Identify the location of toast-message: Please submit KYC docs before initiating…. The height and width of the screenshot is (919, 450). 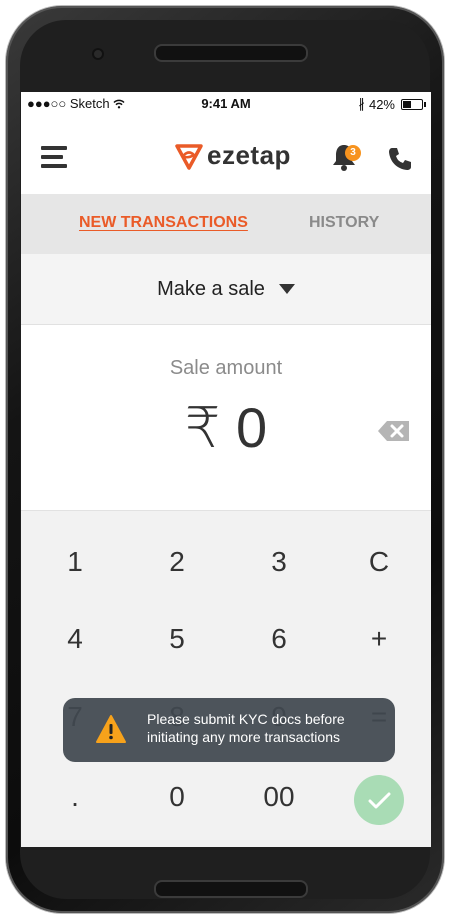
(246, 728).